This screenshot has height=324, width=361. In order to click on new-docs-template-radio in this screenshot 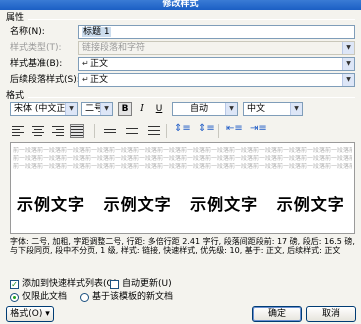, I will do `click(84, 297)`.